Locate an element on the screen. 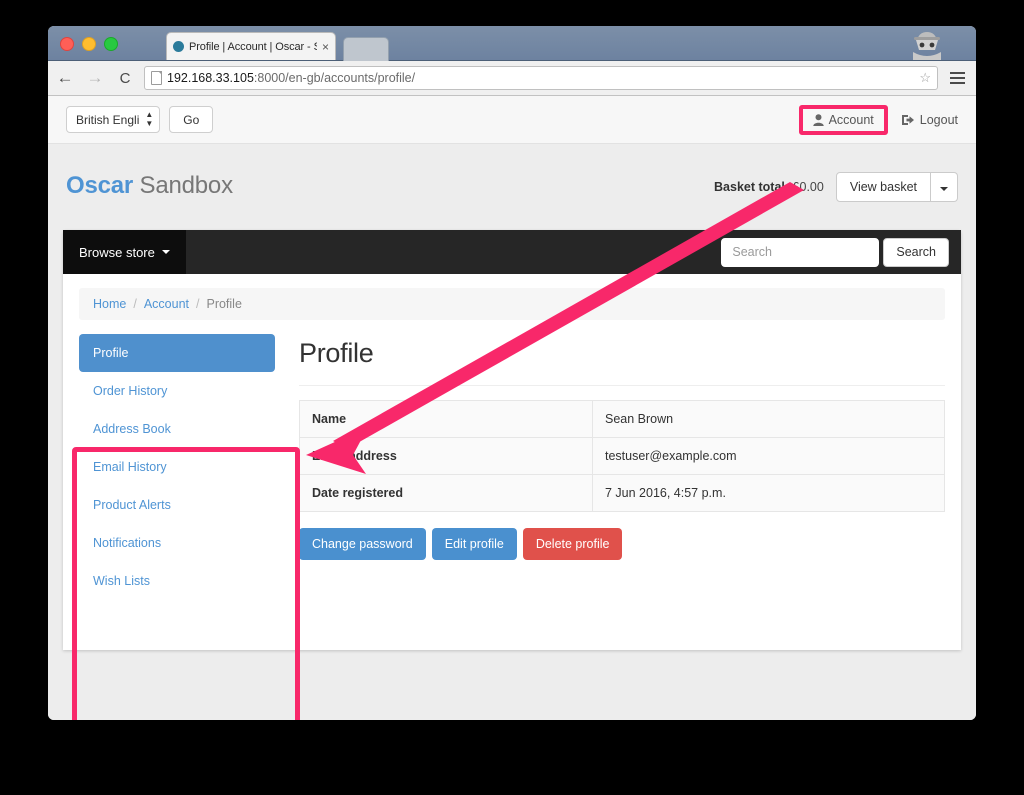  incognito-icon is located at coordinates (927, 46).